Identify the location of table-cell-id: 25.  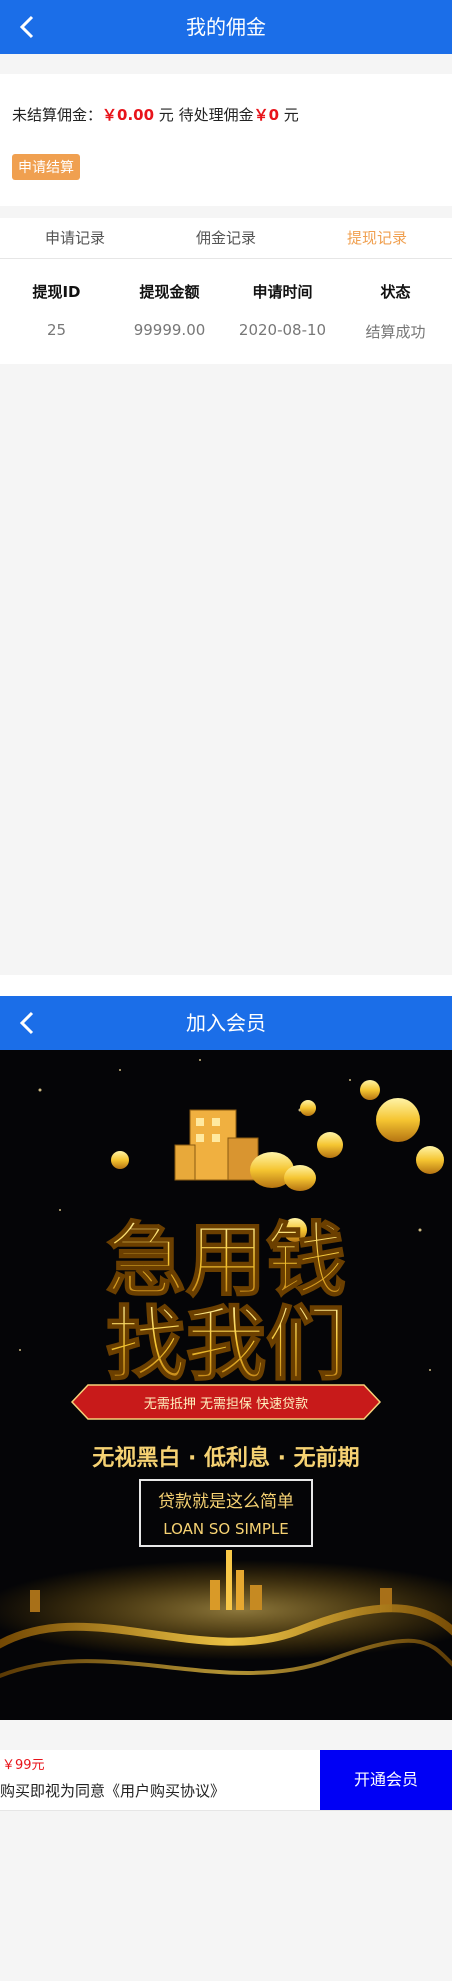
(56, 330).